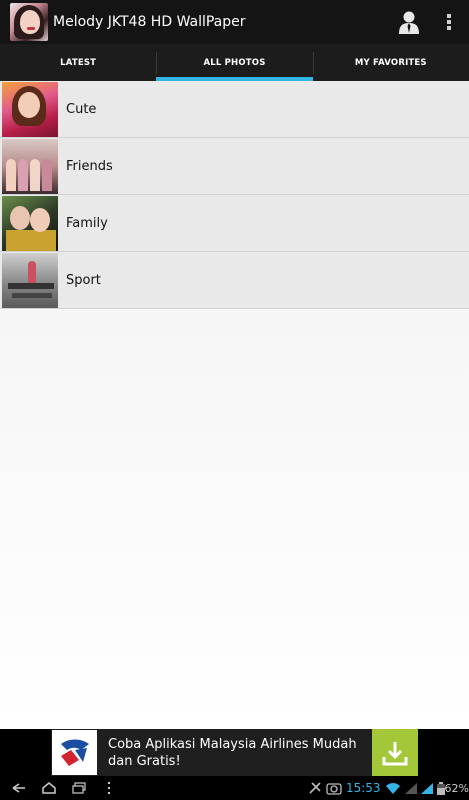 The height and width of the screenshot is (800, 469). I want to click on battery-percentage: 62%, so click(456, 788).